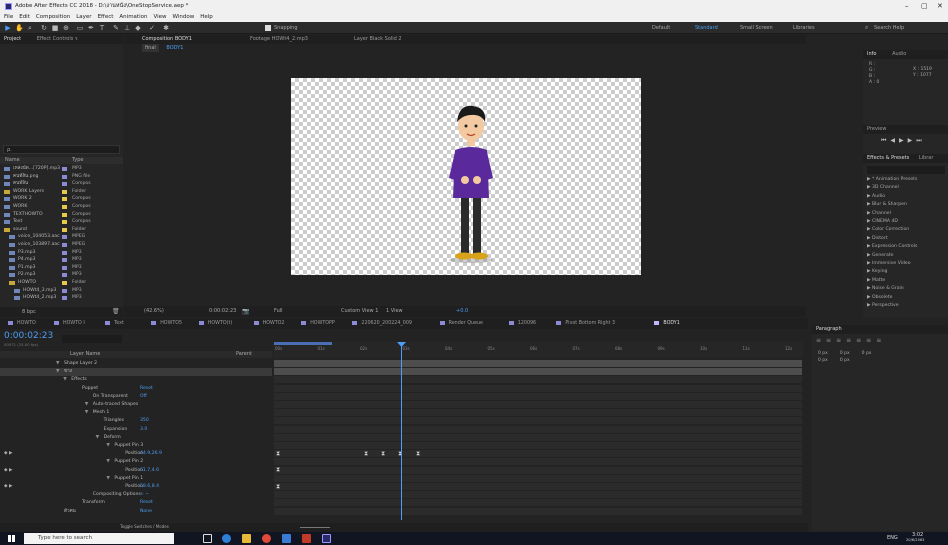 The height and width of the screenshot is (545, 948). What do you see at coordinates (879, 298) in the screenshot?
I see `effects-category: ▶ Obsolete` at bounding box center [879, 298].